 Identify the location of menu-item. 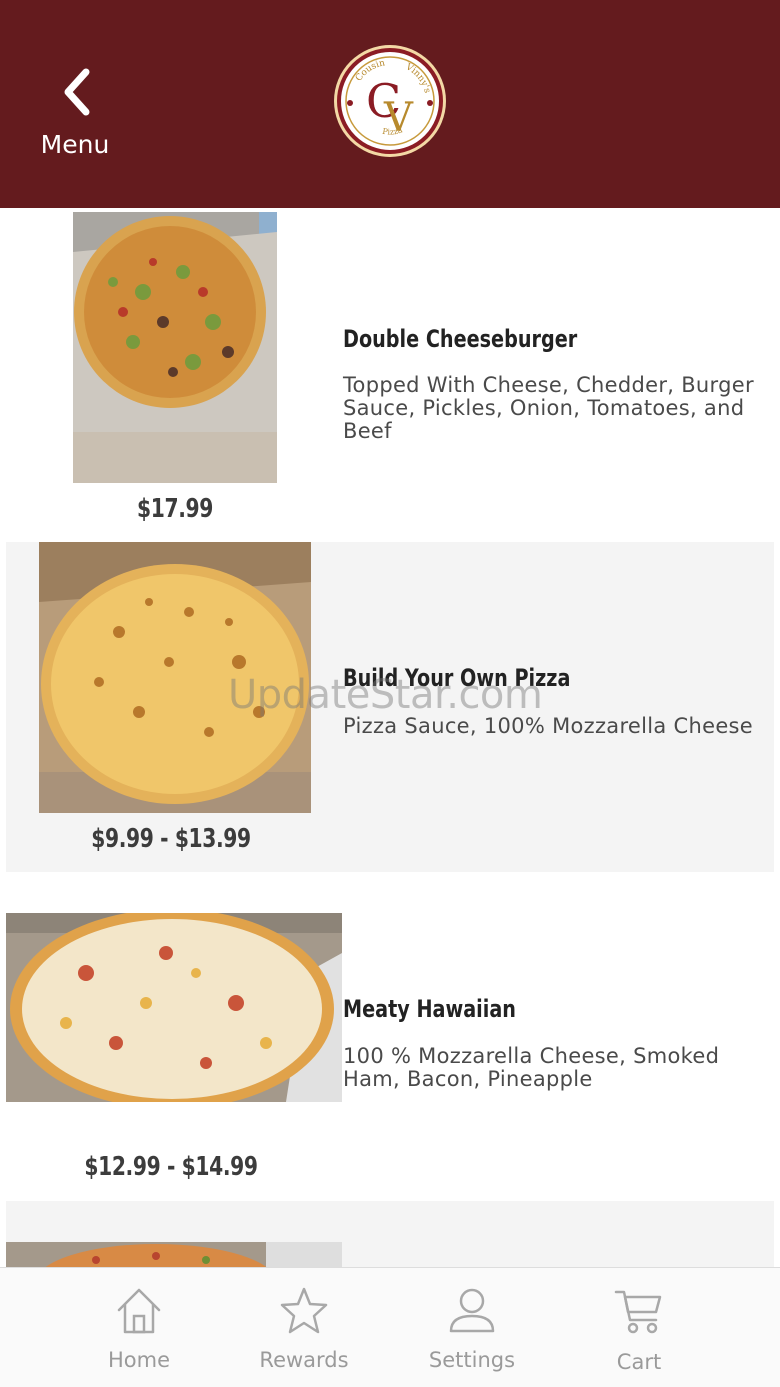
(390, 1234).